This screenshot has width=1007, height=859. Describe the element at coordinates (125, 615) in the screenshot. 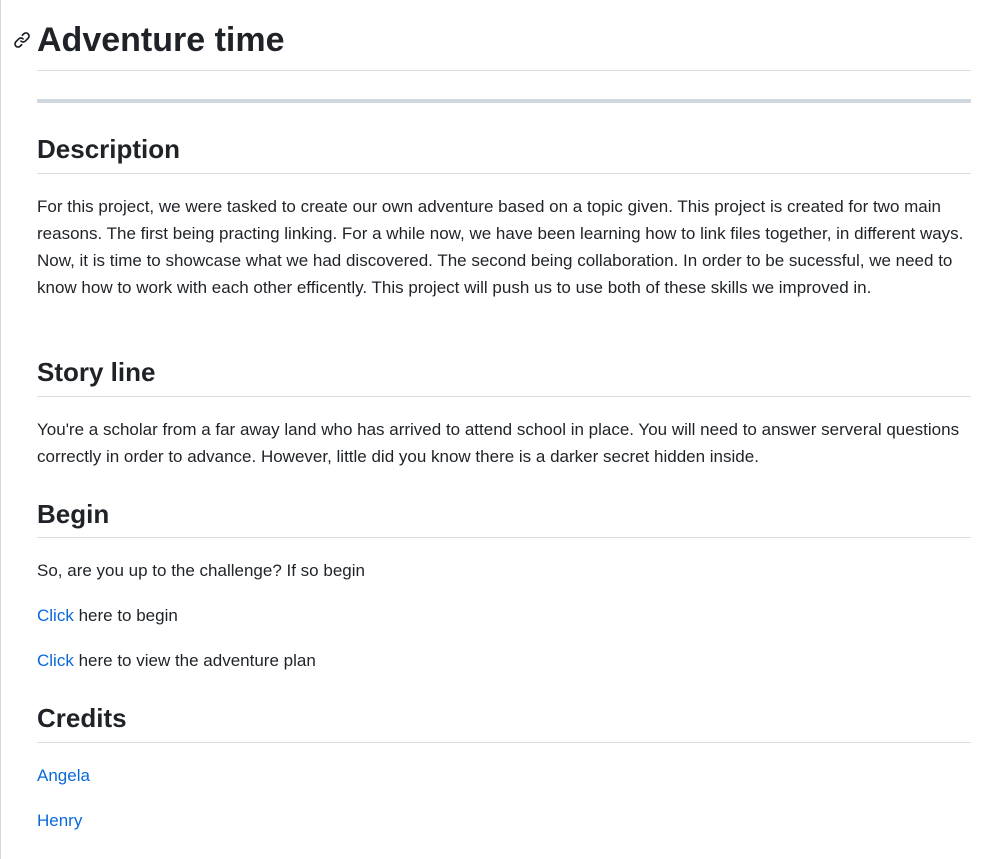

I see `begin-link-text: here to begin` at that location.